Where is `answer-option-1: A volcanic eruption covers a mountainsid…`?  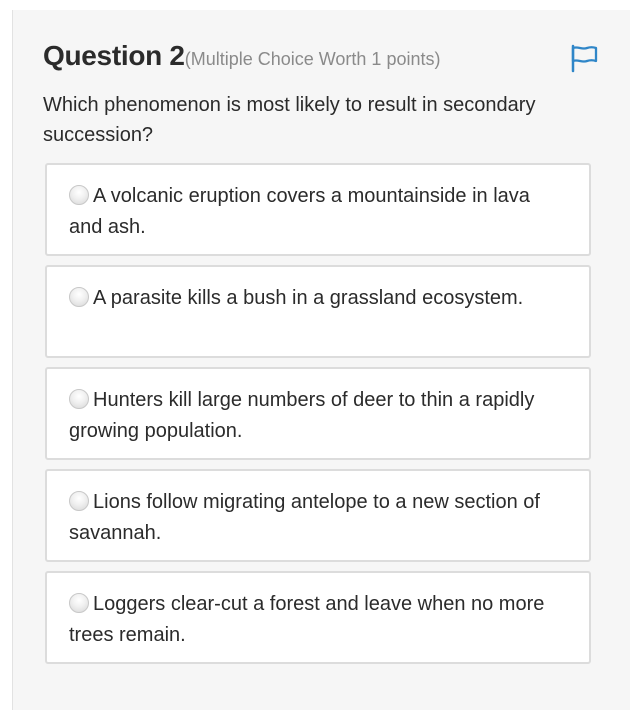 answer-option-1: A volcanic eruption covers a mountainsid… is located at coordinates (318, 209).